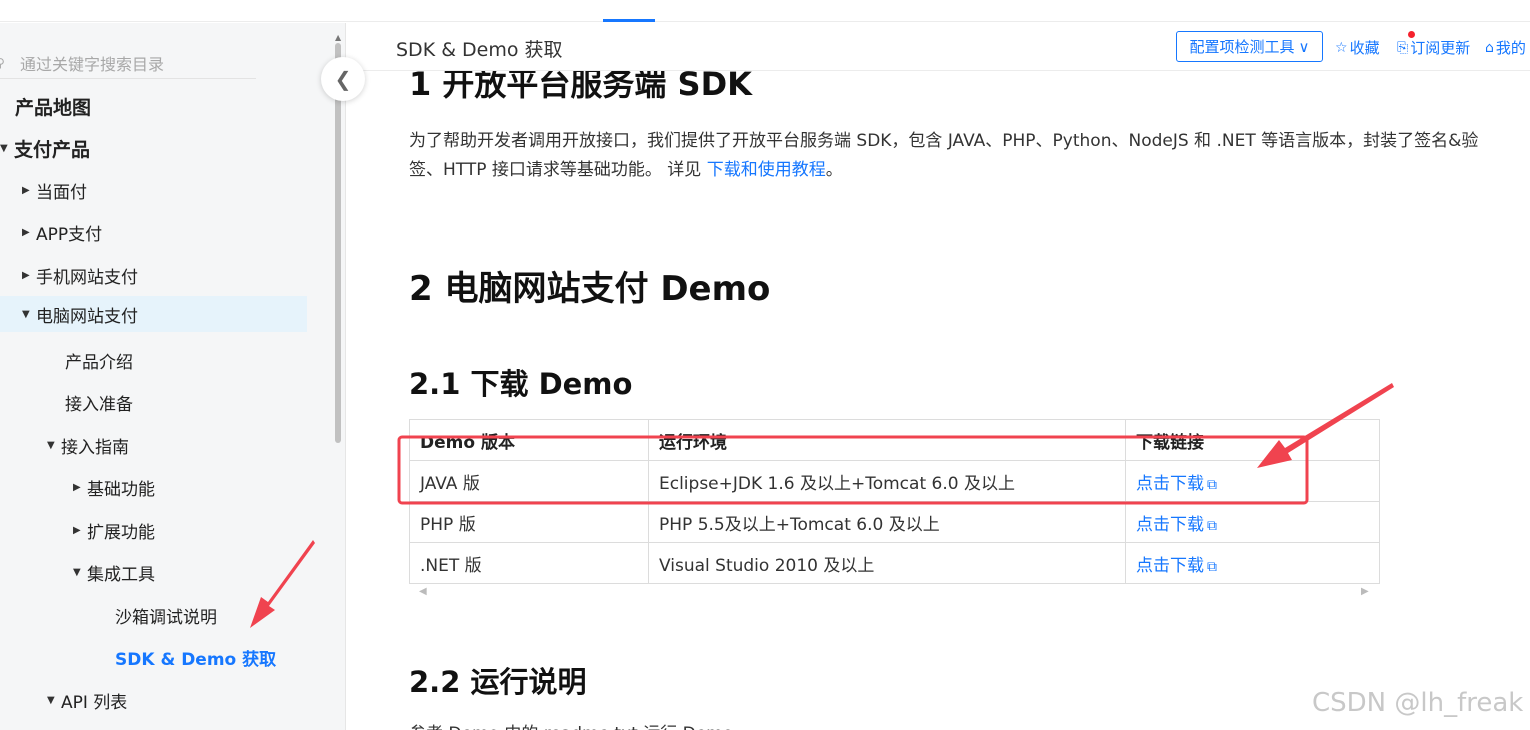 The image size is (1530, 730). I want to click on watermark: CSDN @lh_freak, so click(1418, 703).